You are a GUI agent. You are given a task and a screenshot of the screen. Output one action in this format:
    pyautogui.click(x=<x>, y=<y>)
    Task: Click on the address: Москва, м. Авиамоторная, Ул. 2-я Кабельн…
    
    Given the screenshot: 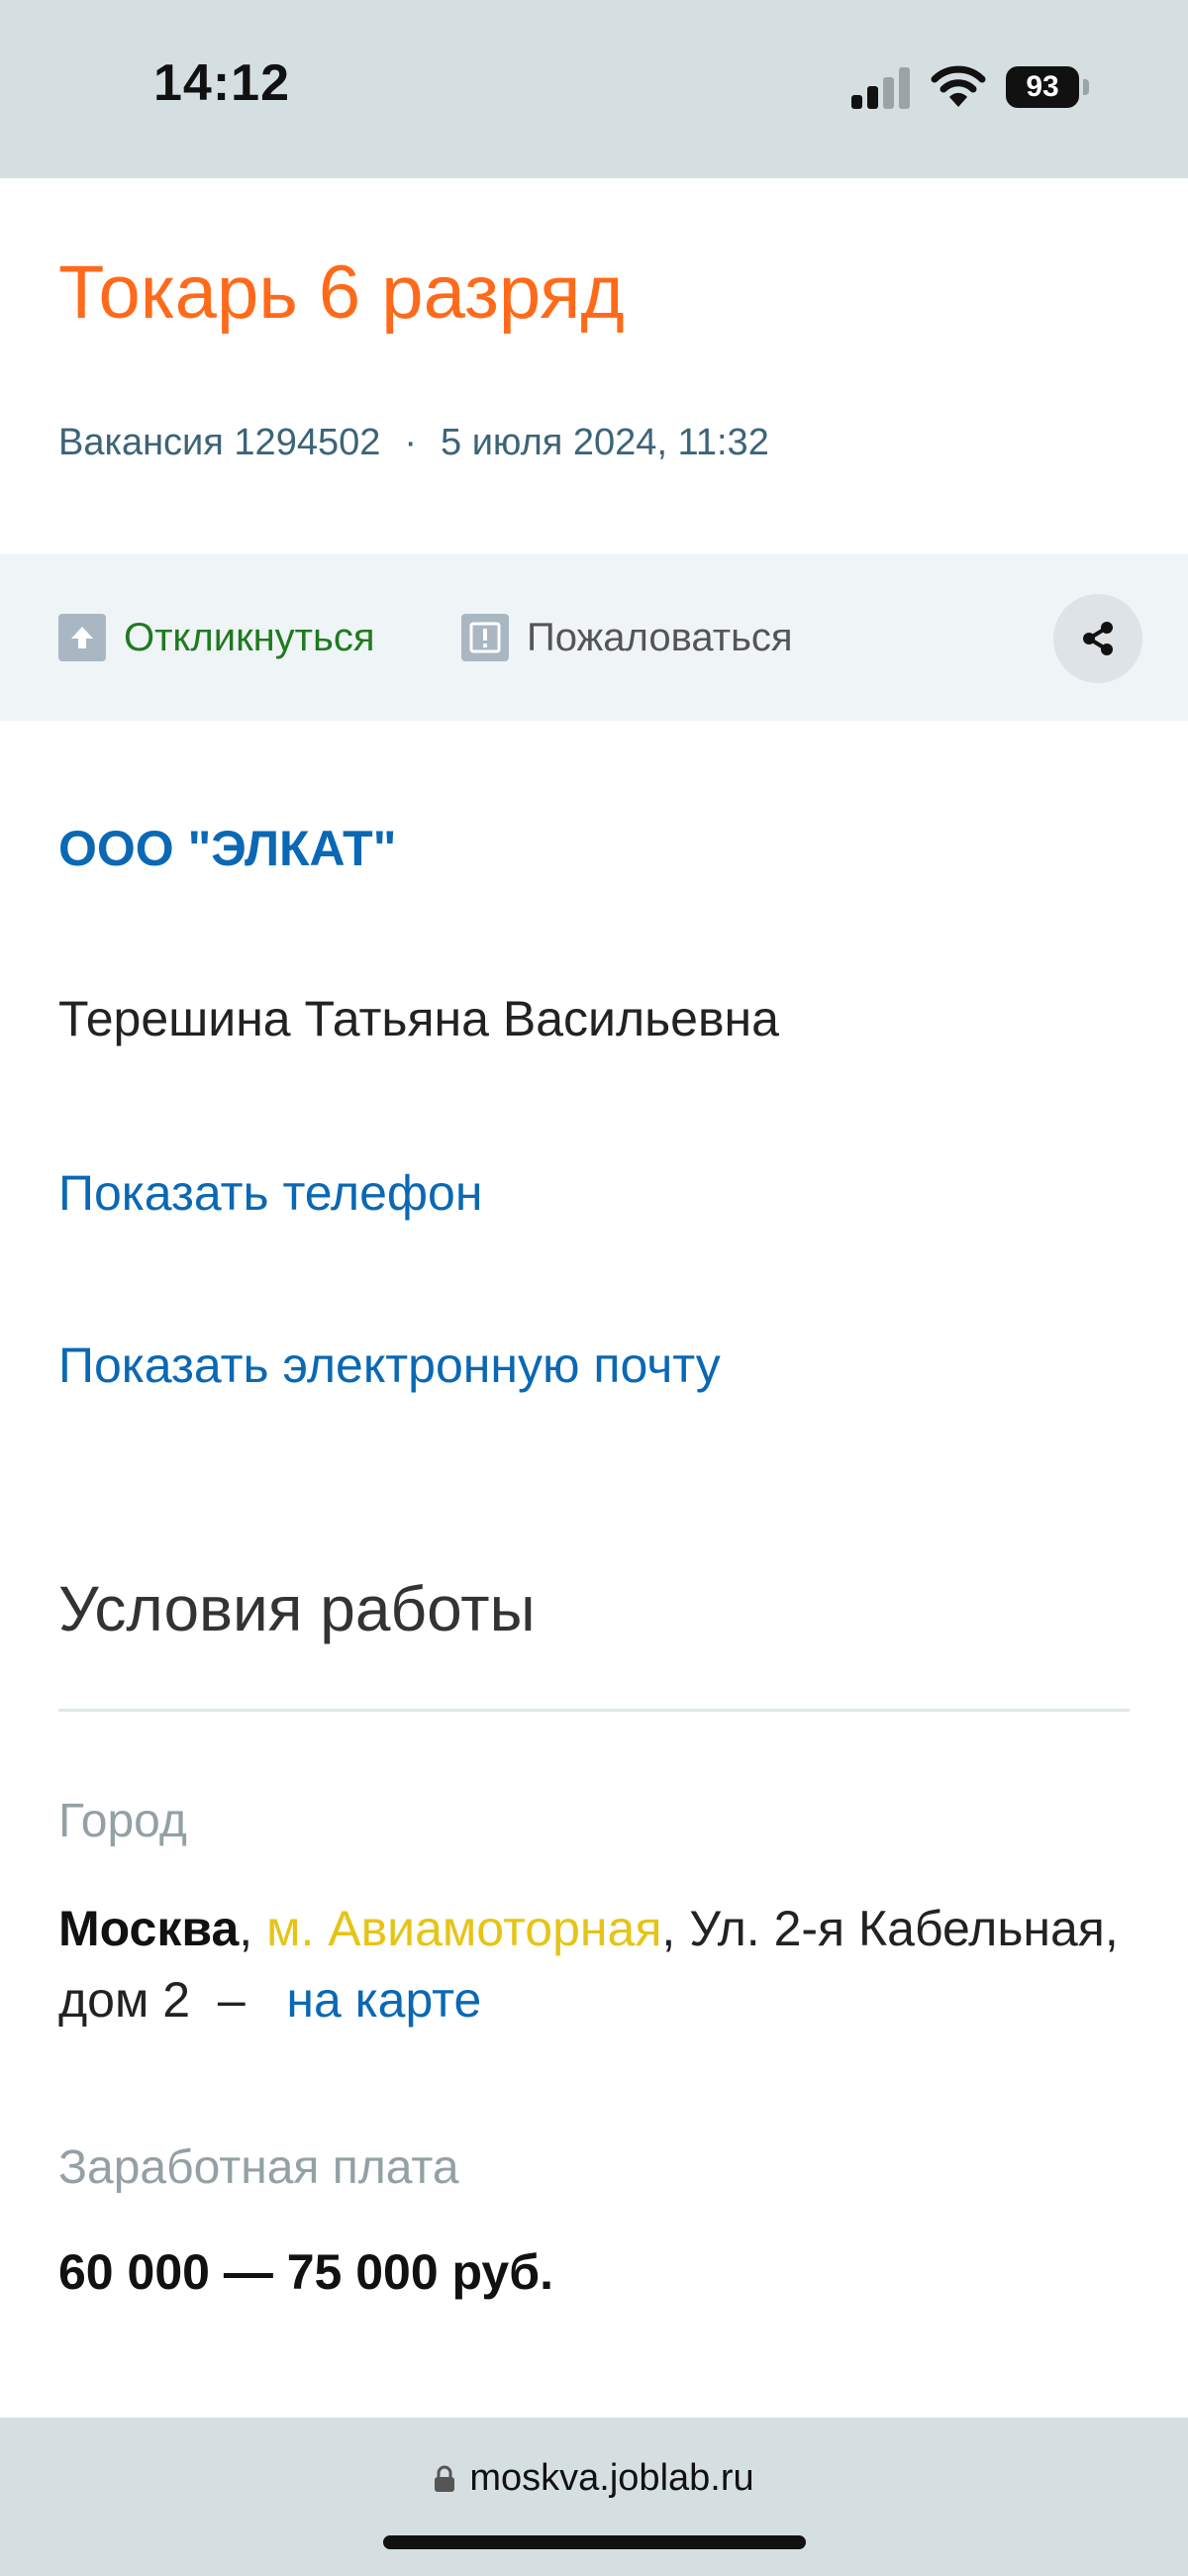 What is the action you would take?
    pyautogui.click(x=594, y=1964)
    